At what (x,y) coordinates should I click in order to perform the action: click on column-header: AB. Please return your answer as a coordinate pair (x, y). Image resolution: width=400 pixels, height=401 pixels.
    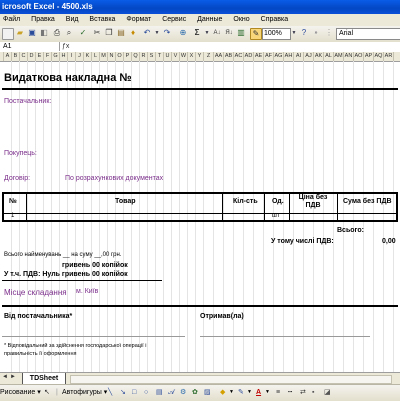
    Looking at the image, I should click on (229, 56).